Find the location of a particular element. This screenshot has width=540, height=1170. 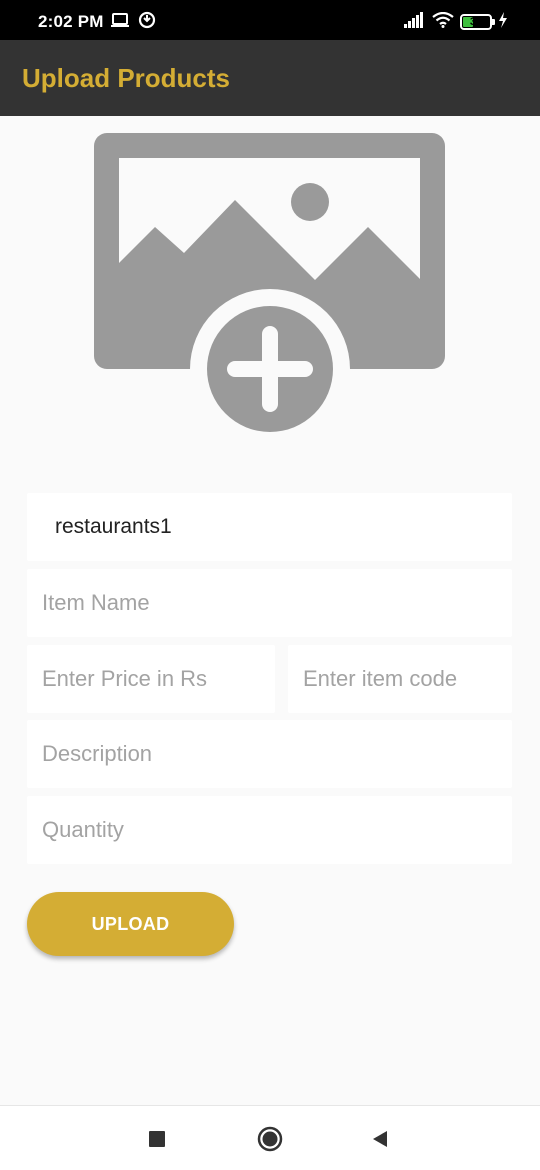

square-icon is located at coordinates (157, 1138).